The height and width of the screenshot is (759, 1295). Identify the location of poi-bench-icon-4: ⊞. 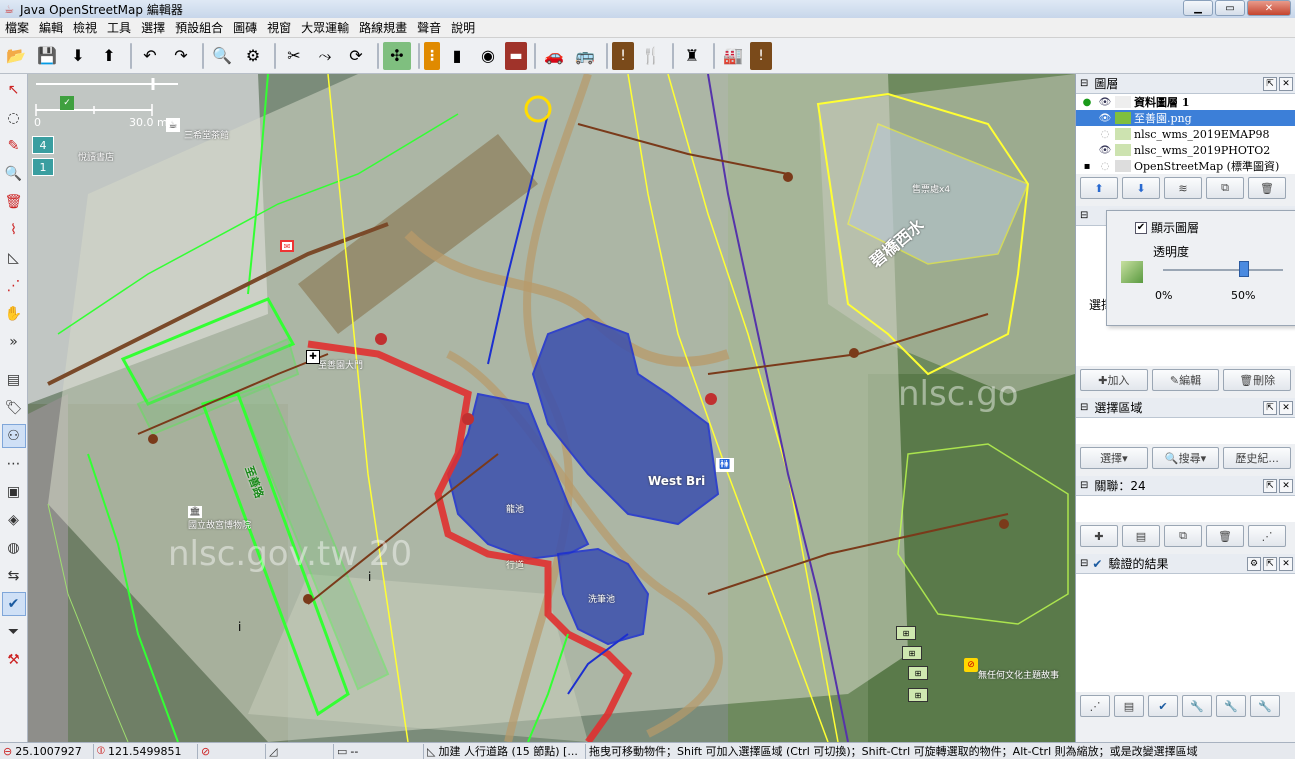
(918, 695).